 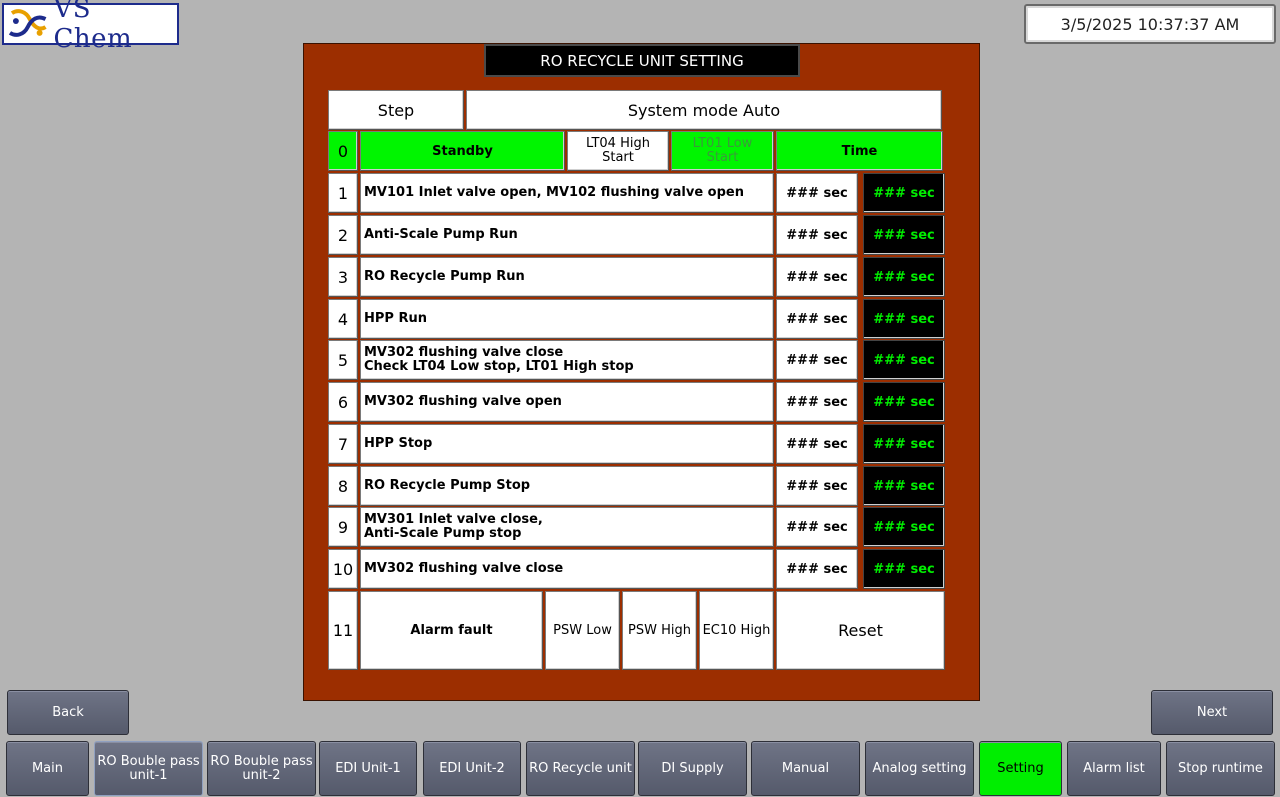 I want to click on step-number: 1, so click(x=343, y=193).